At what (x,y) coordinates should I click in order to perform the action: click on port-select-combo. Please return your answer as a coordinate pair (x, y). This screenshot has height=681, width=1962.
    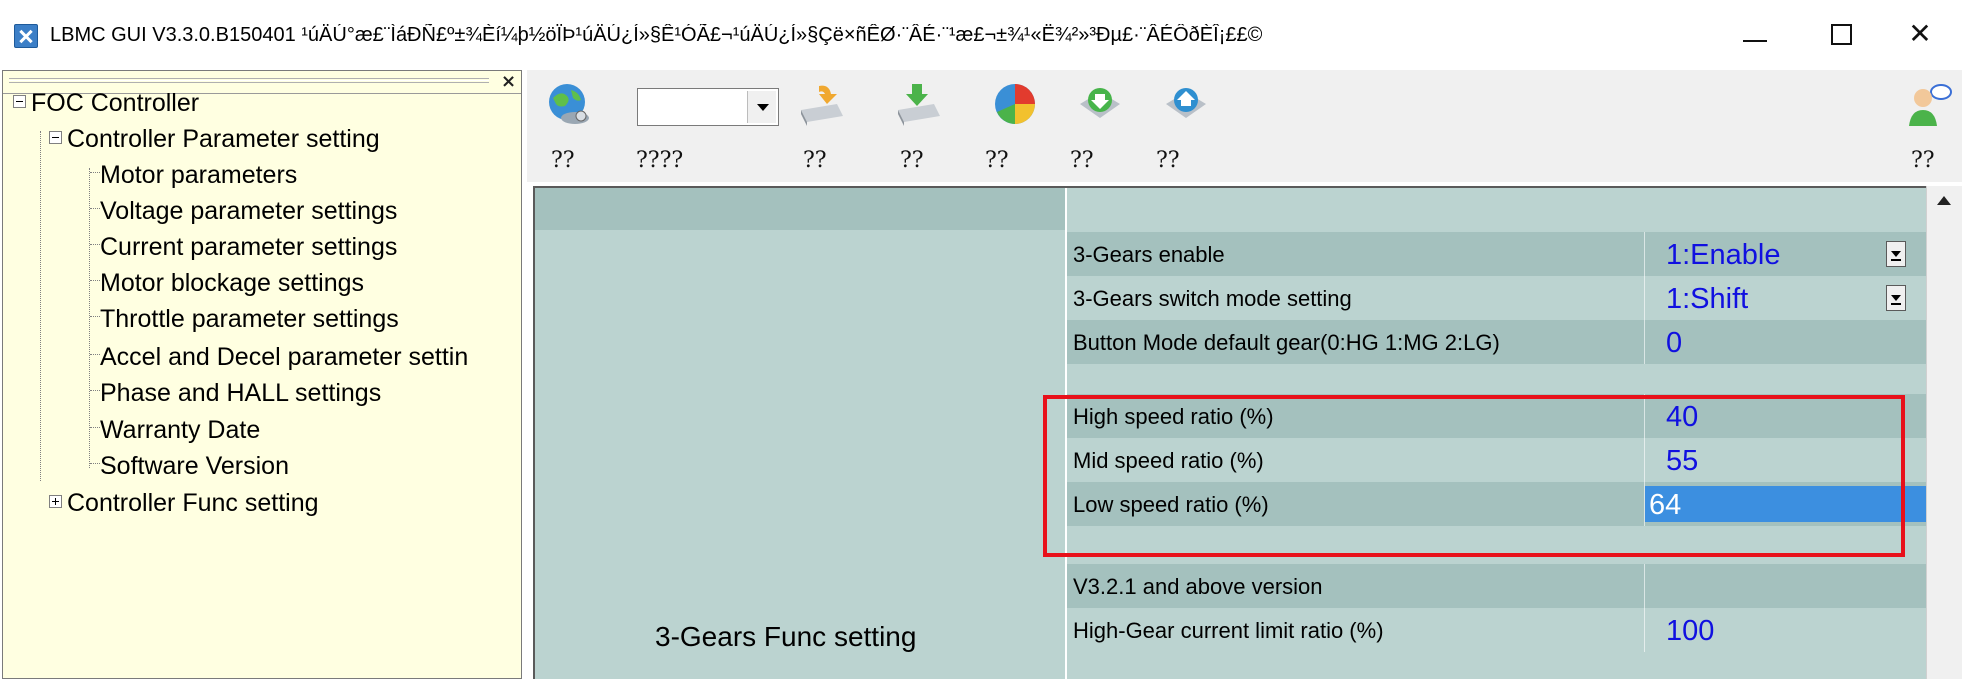
    Looking at the image, I should click on (708, 107).